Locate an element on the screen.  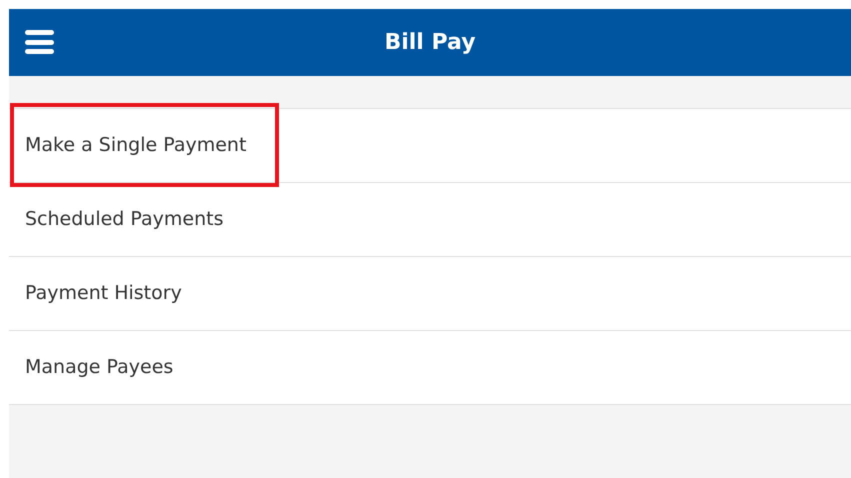
menu-item: Make a Single Payment is located at coordinates (135, 145).